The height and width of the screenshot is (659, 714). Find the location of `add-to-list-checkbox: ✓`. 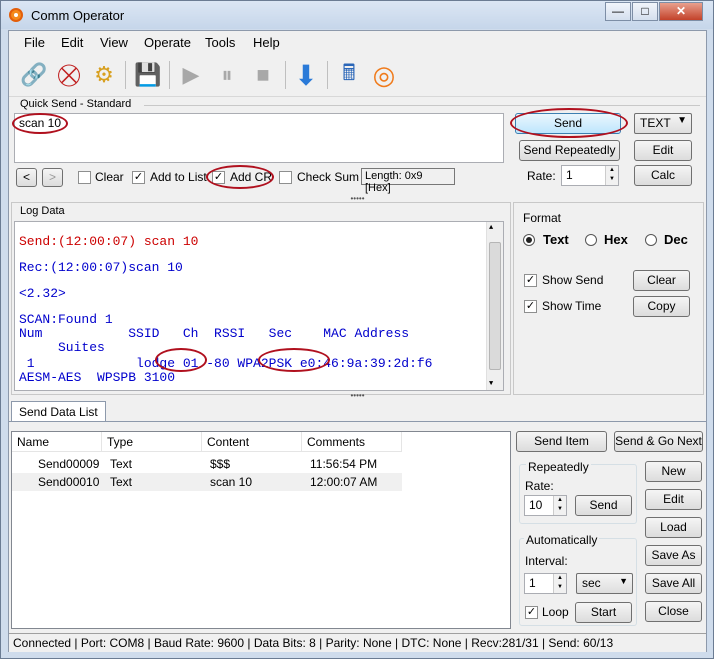

add-to-list-checkbox: ✓ is located at coordinates (138, 177).